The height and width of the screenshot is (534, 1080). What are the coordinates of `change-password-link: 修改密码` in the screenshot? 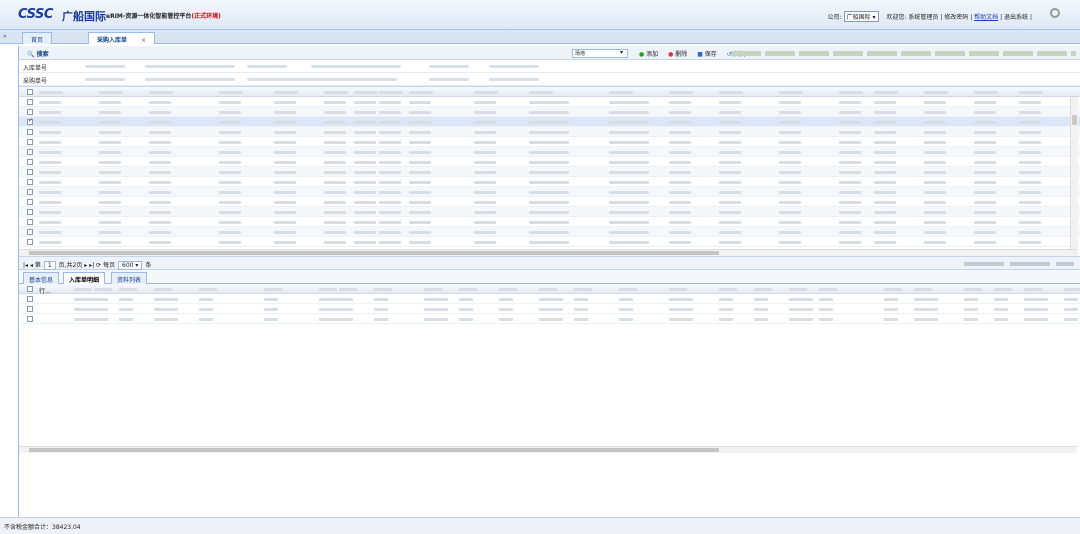 It's located at (956, 17).